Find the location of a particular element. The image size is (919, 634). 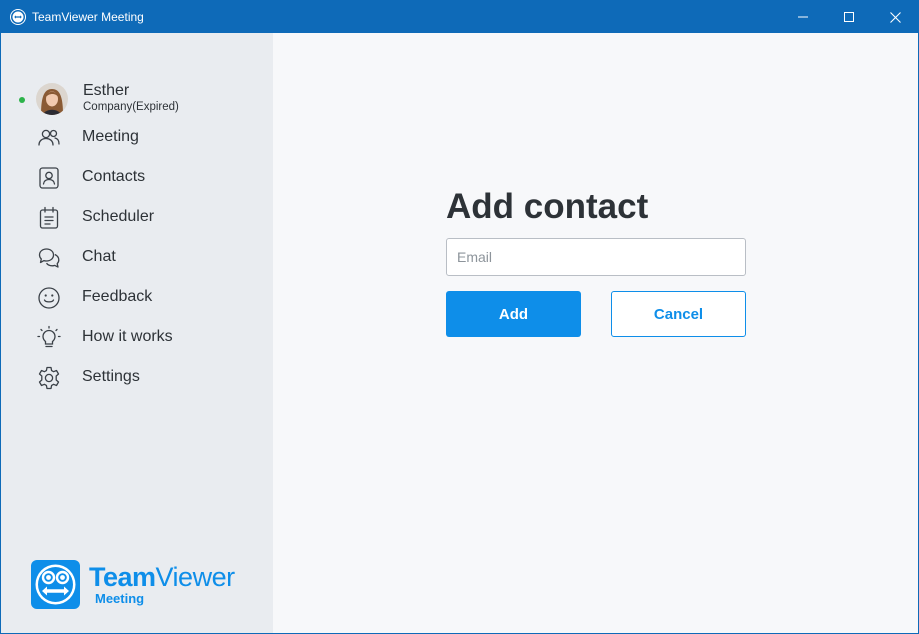

brand-product: Meeting is located at coordinates (120, 598).